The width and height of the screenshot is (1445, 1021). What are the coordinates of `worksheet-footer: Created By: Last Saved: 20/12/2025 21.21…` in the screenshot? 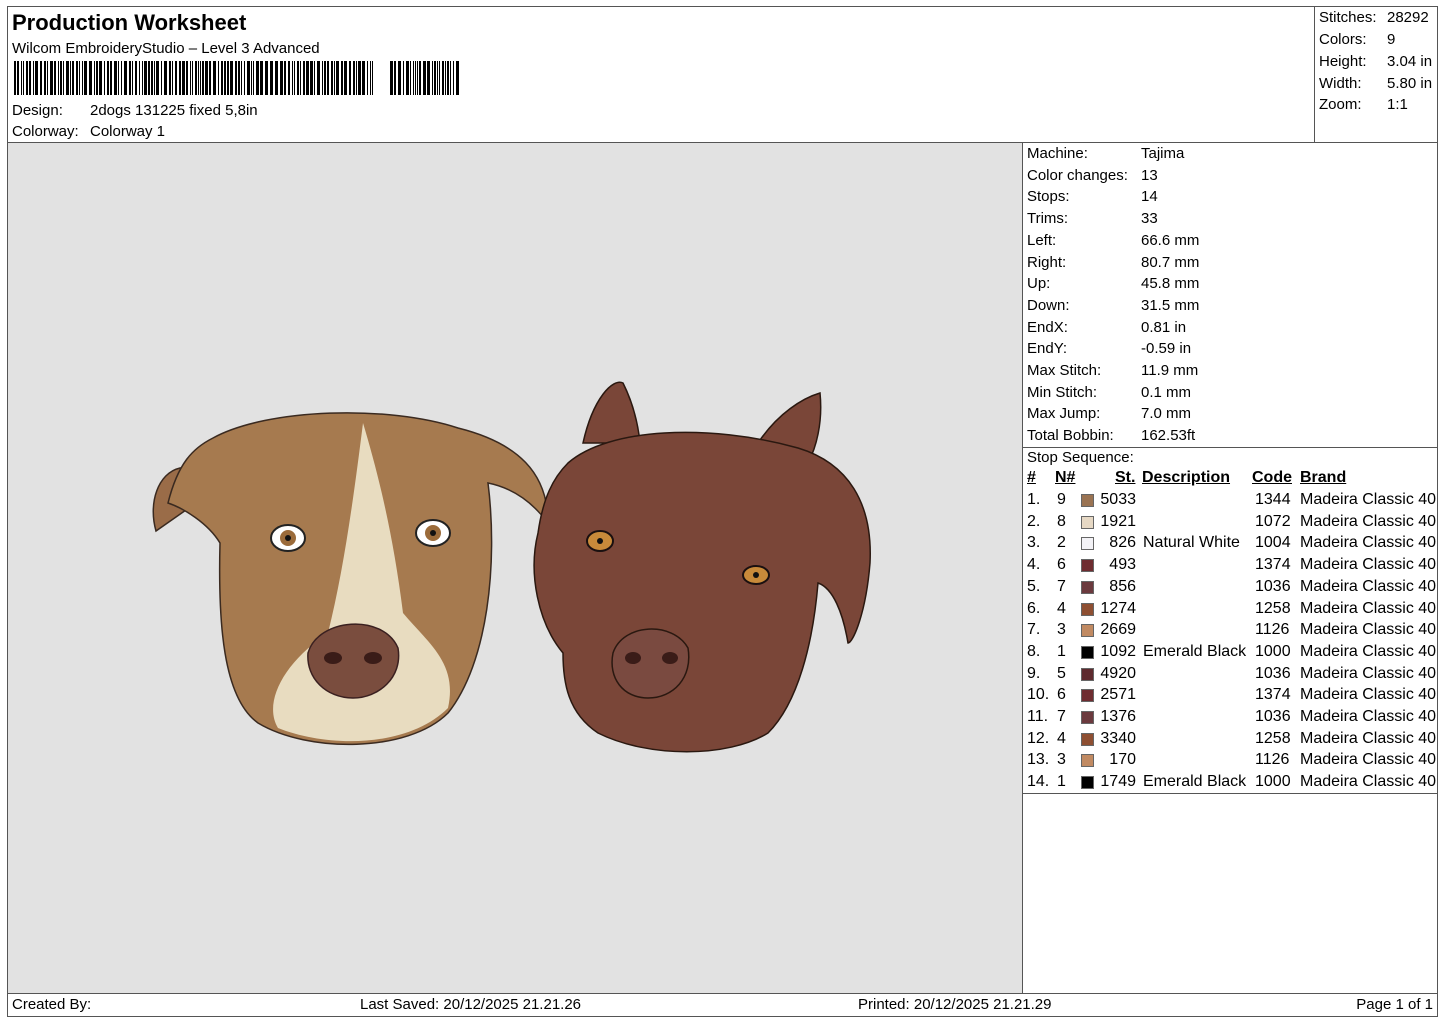 It's located at (722, 1005).